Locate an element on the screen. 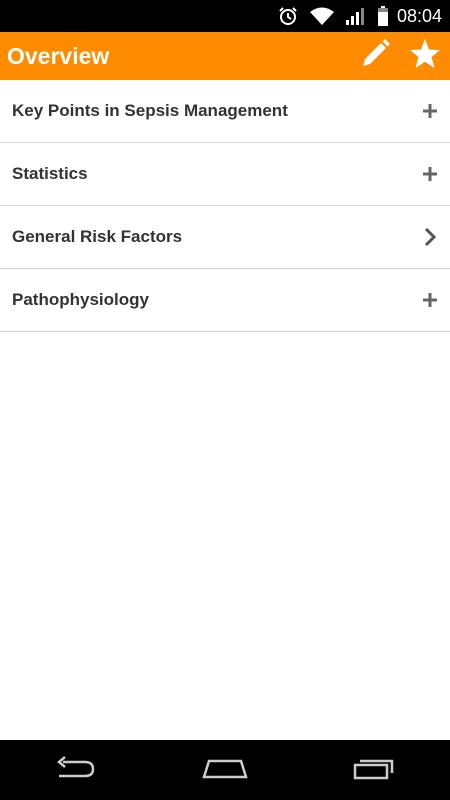  wifi-icon is located at coordinates (322, 16).